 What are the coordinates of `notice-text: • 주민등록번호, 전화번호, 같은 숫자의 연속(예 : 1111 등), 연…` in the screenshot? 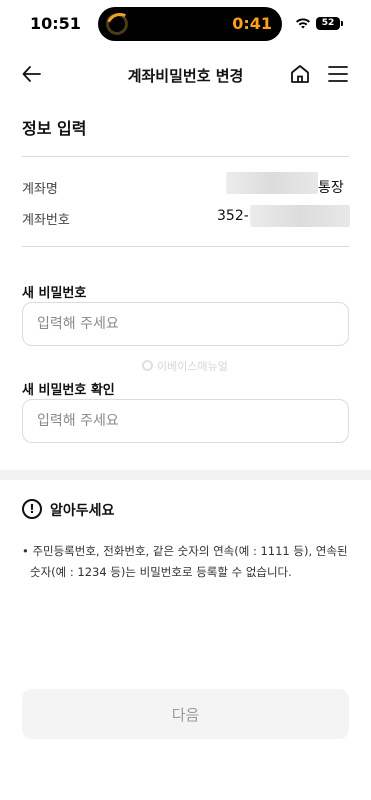 It's located at (185, 561).